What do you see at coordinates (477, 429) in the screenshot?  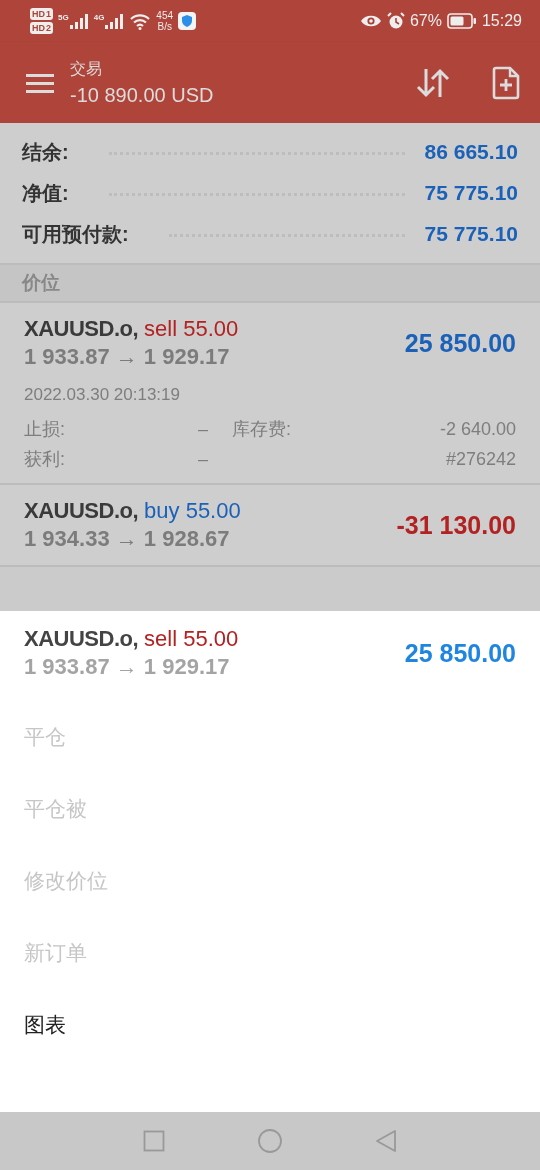 I see `detail-value: -2 640.00` at bounding box center [477, 429].